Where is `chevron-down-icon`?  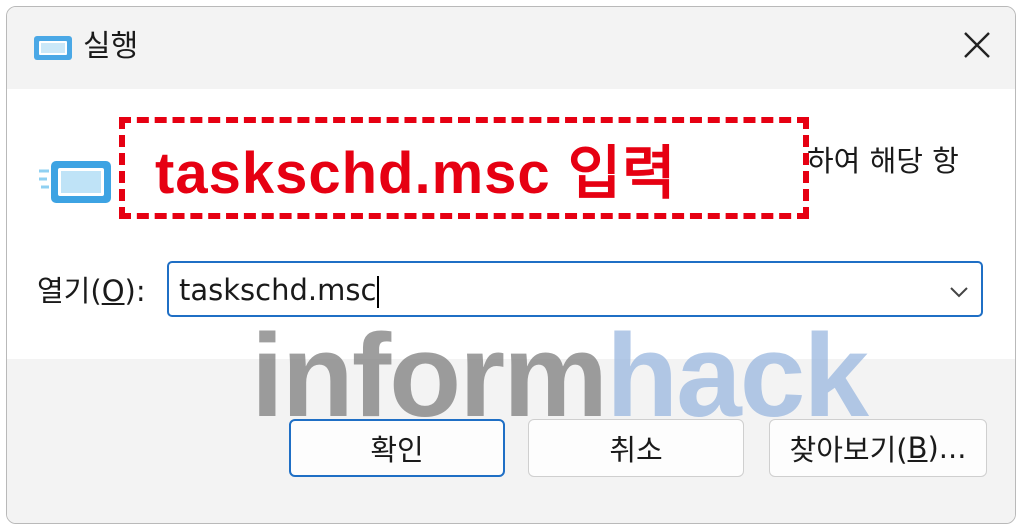
chevron-down-icon is located at coordinates (959, 291).